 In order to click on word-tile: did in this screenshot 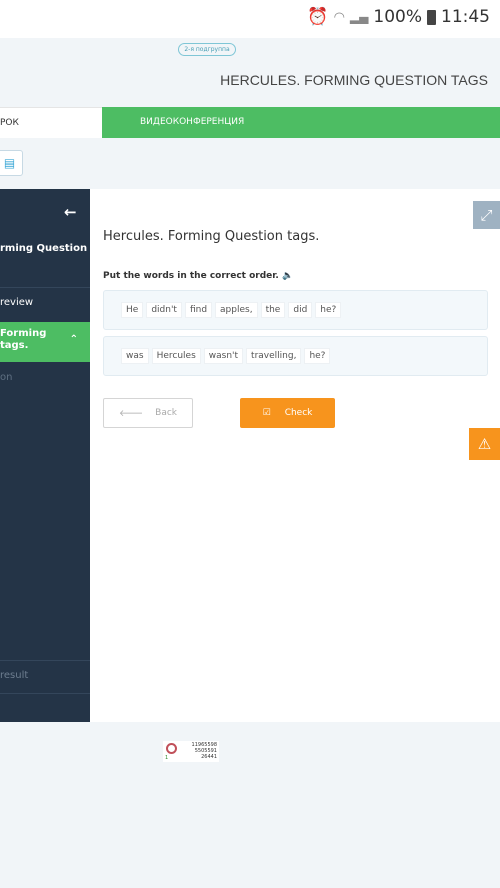, I will do `click(300, 310)`.